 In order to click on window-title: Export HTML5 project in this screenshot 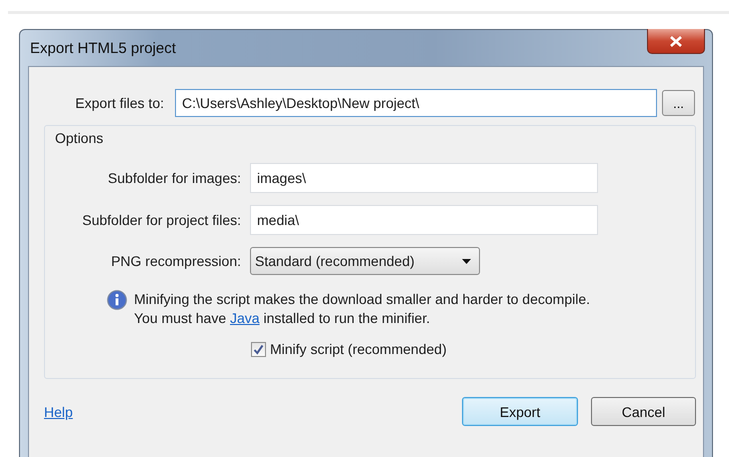, I will do `click(103, 48)`.